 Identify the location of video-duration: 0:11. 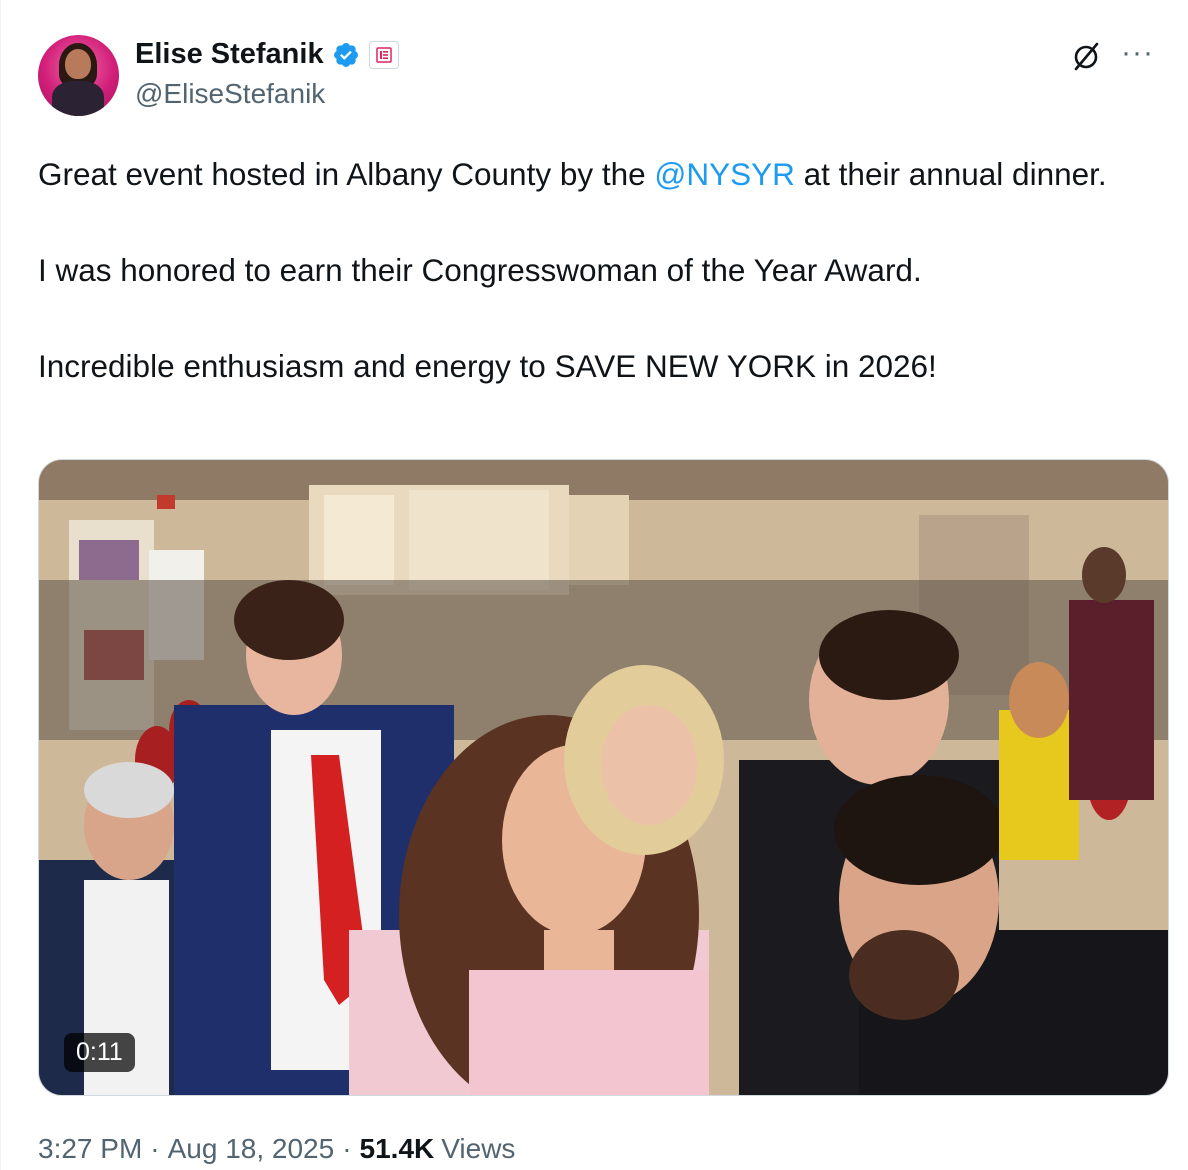
(99, 1052).